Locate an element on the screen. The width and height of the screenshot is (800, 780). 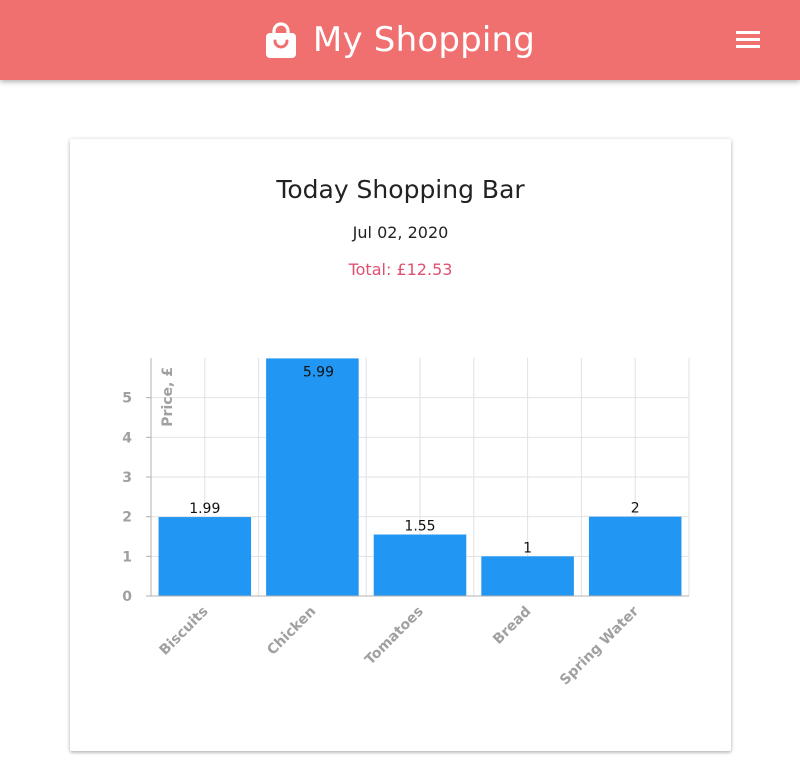
y-axis-title: Price, £ is located at coordinates (168, 397).